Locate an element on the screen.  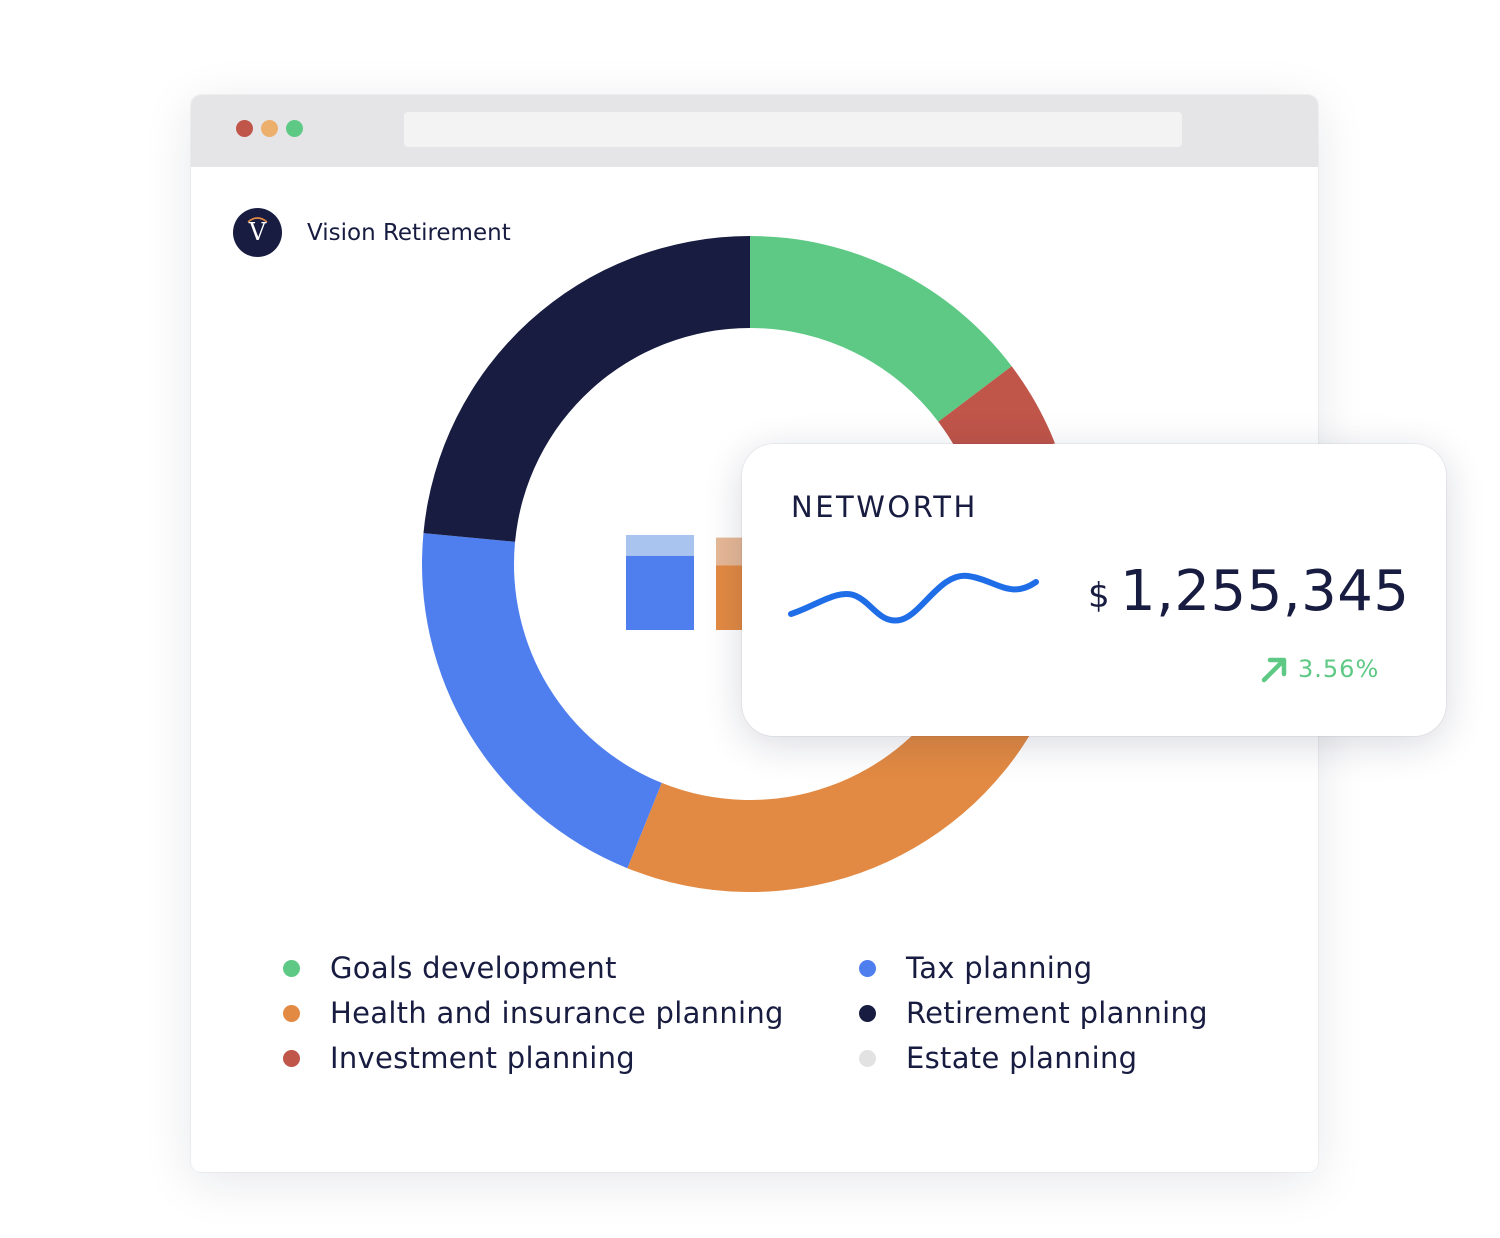
networth-amount: 1,255,345 is located at coordinates (1265, 591).